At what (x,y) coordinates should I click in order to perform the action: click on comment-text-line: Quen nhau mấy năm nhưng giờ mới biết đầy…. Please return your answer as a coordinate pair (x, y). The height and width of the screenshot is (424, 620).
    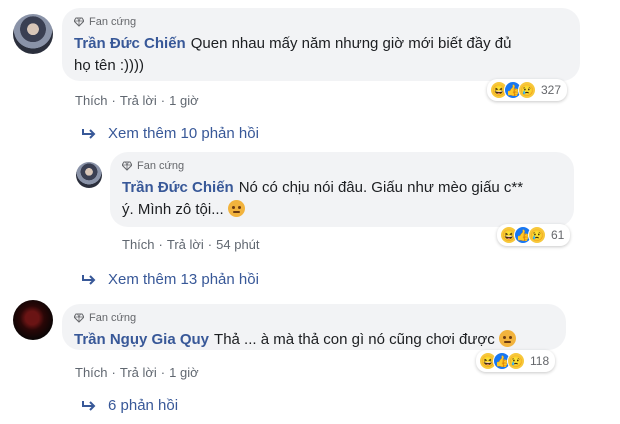
    Looking at the image, I should click on (351, 43).